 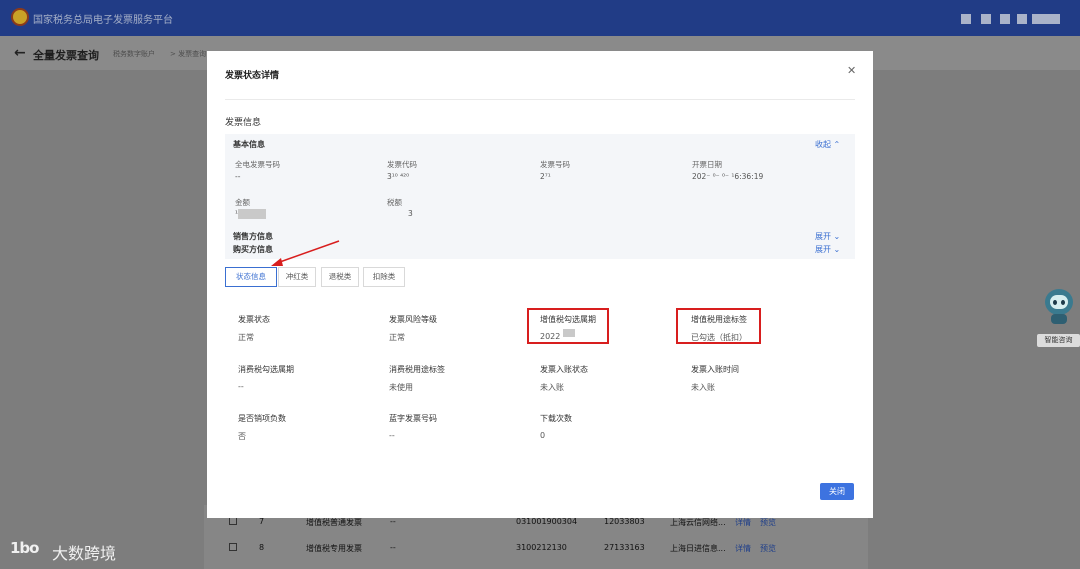 What do you see at coordinates (398, 176) in the screenshot?
I see `field-value: 3¹⁰ ⁴²⁰` at bounding box center [398, 176].